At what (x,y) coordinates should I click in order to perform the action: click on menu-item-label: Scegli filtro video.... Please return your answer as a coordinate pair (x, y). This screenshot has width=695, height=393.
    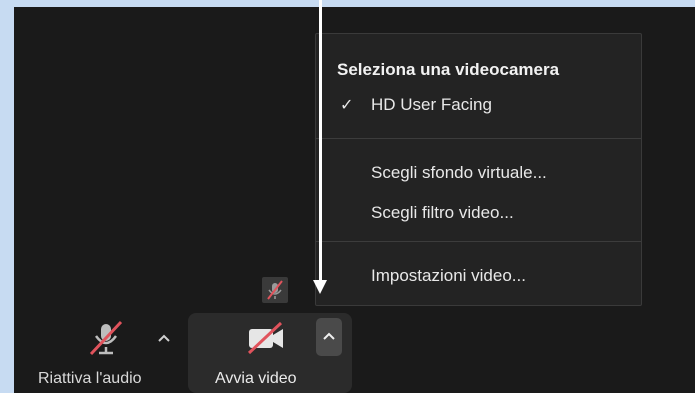
    Looking at the image, I should click on (442, 212).